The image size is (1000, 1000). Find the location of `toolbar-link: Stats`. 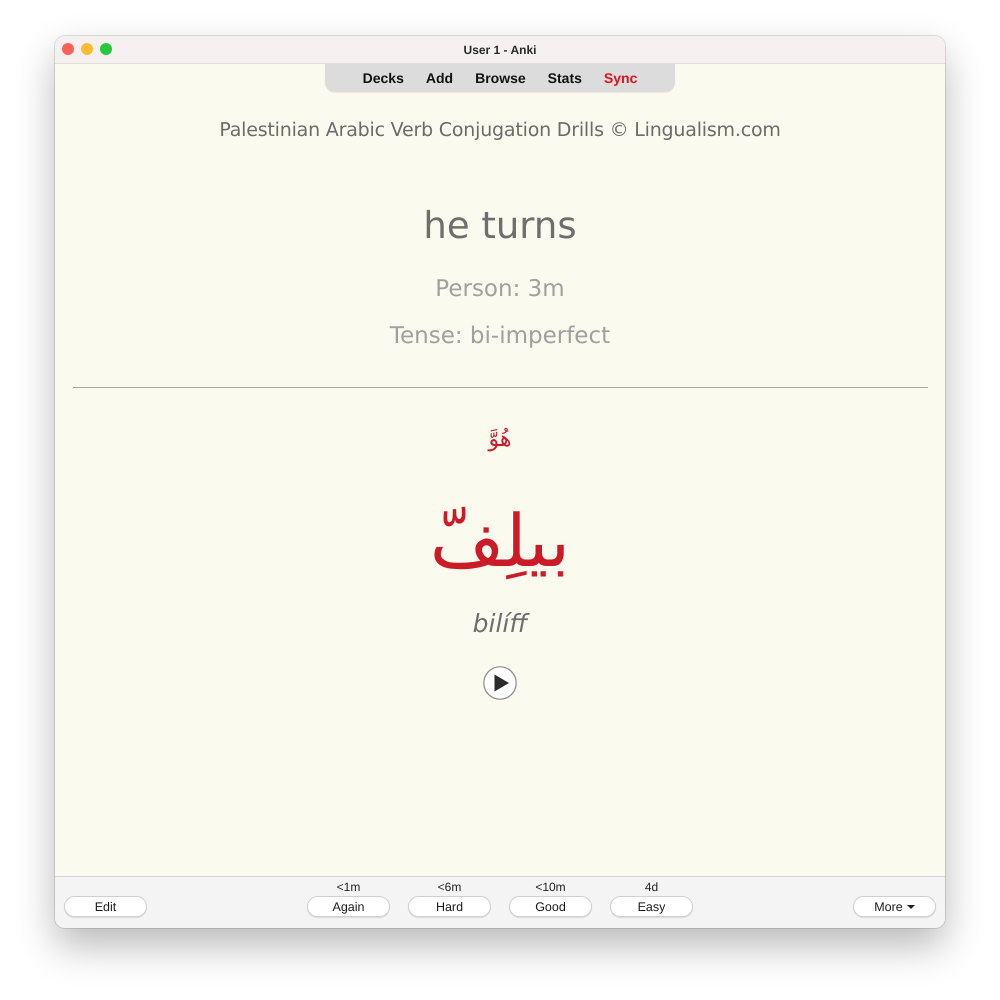

toolbar-link: Stats is located at coordinates (564, 78).